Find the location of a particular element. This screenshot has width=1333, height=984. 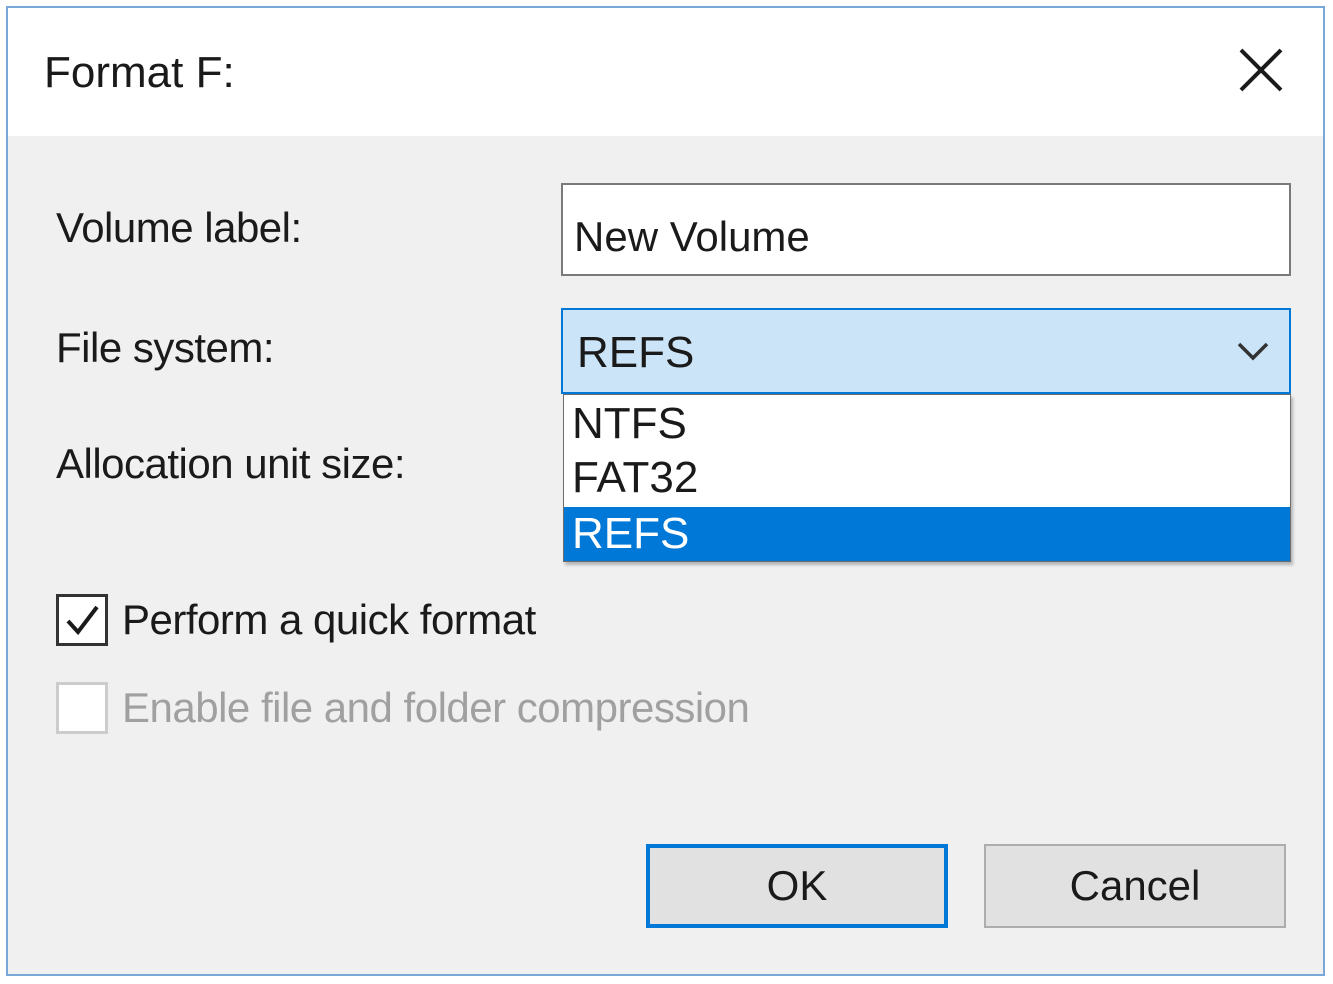

dialog-title: Format F: is located at coordinates (139, 72).